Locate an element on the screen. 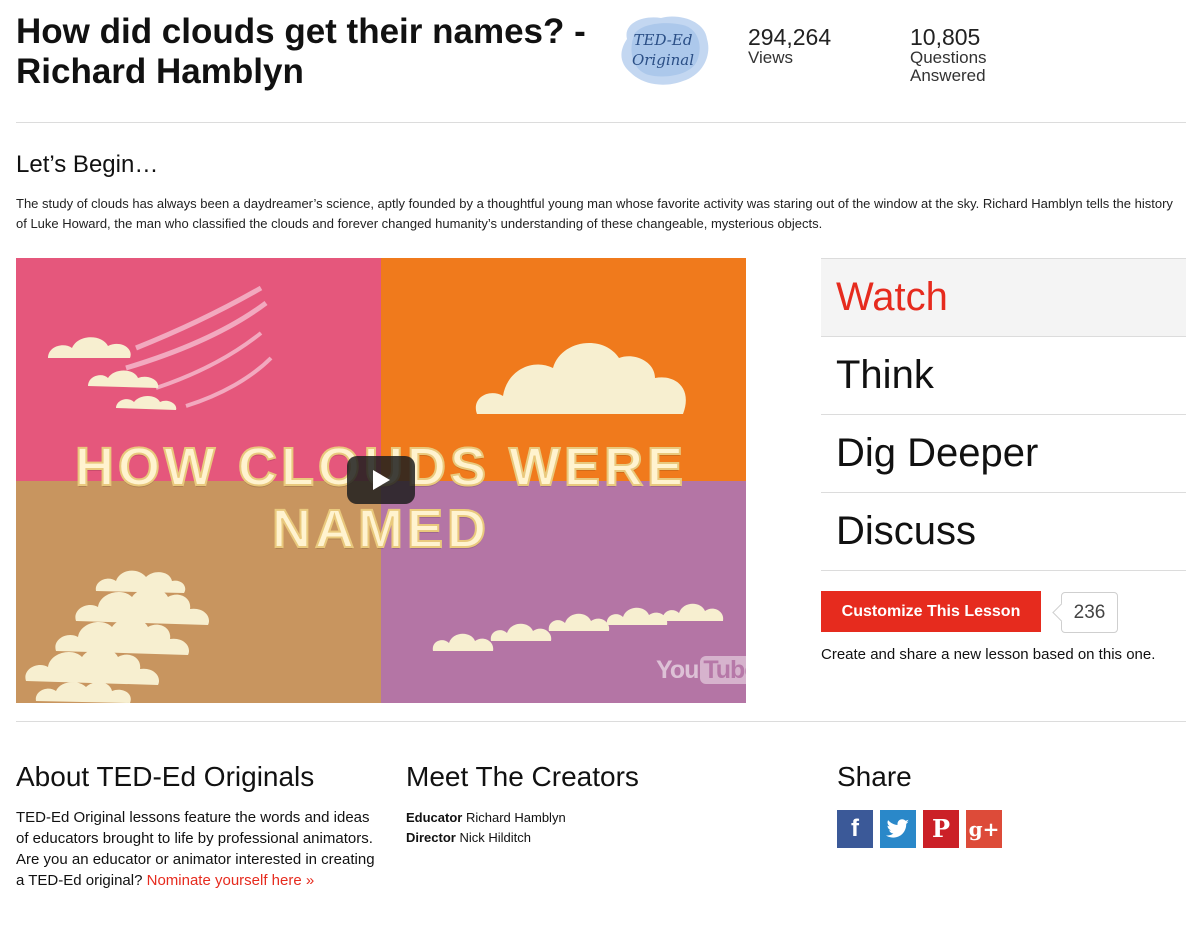  watercolor-blob-icon is located at coordinates (665, 50).